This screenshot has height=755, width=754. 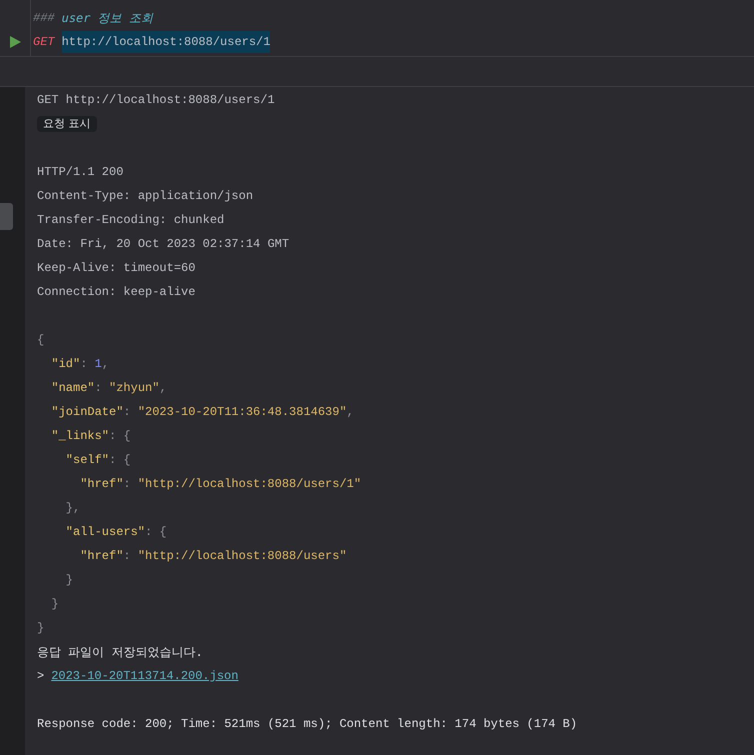 What do you see at coordinates (130, 220) in the screenshot?
I see `response-header: Transfer-Encoding: chunked` at bounding box center [130, 220].